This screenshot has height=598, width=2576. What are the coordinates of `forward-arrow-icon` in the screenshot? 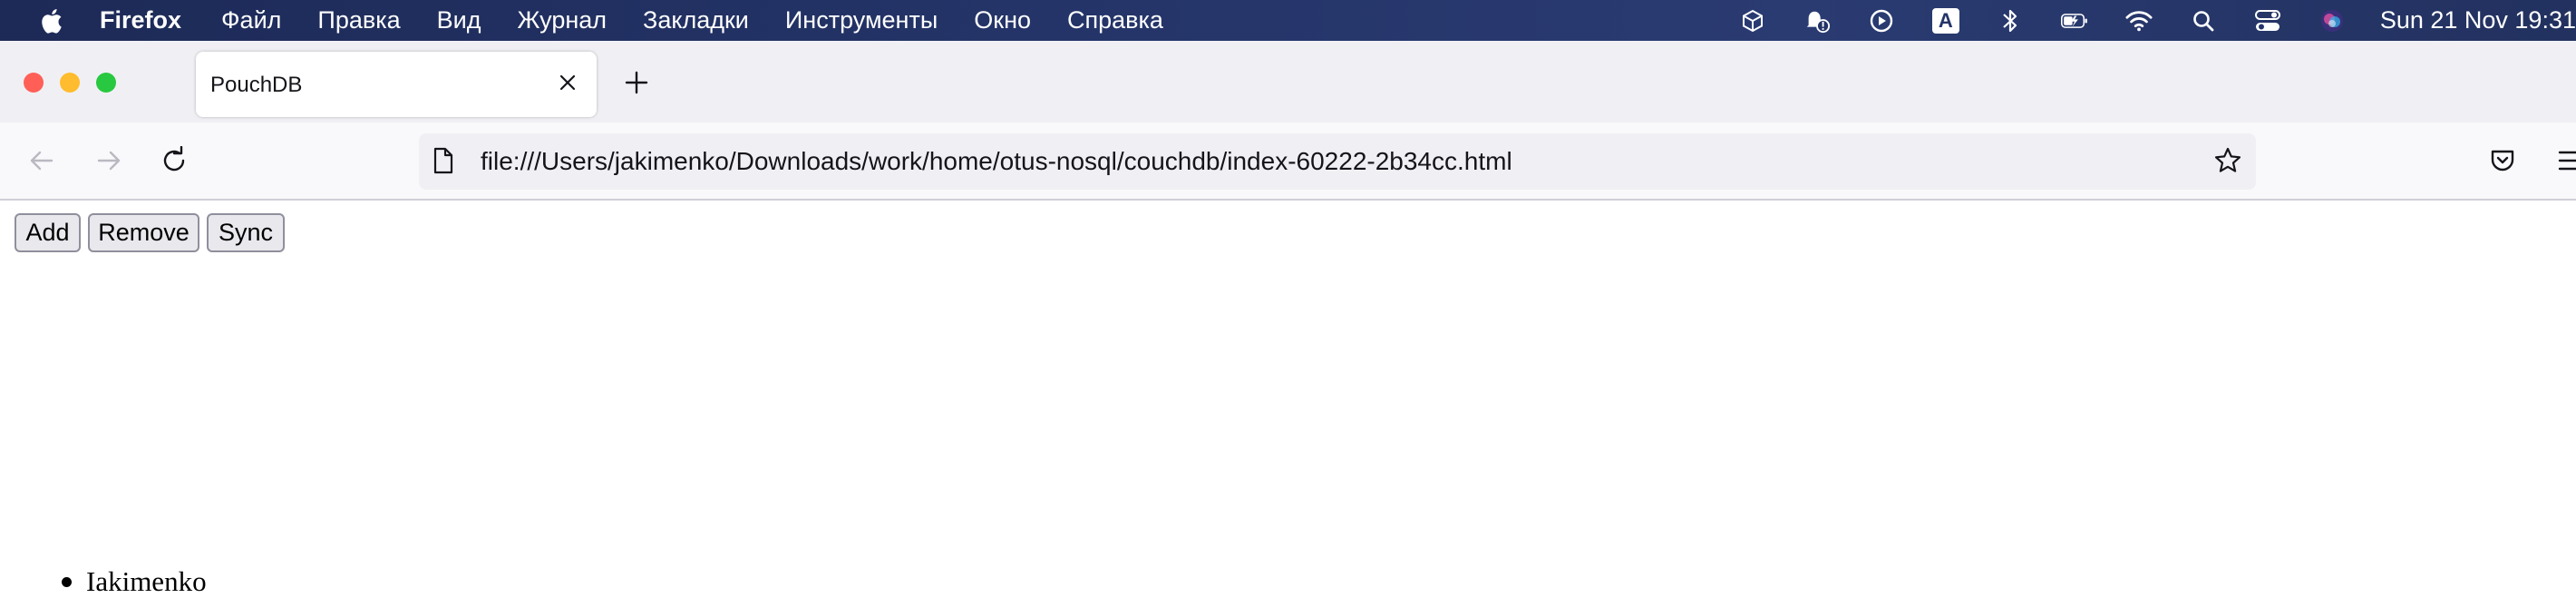 It's located at (108, 160).